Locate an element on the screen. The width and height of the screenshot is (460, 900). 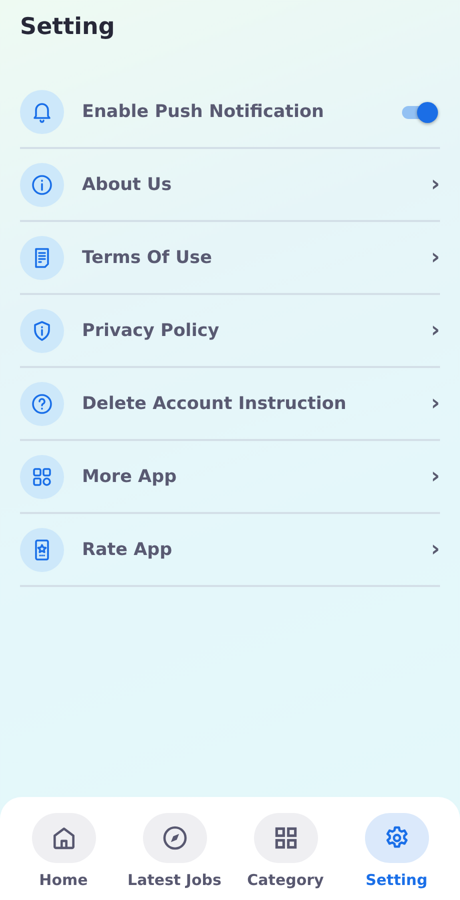
compass-icon is located at coordinates (174, 838).